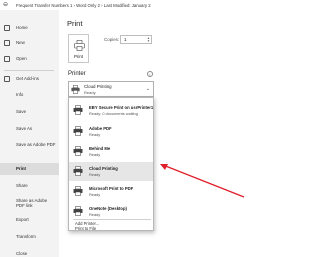 This screenshot has width=320, height=257. I want to click on nav-save-as: Save As, so click(29, 129).